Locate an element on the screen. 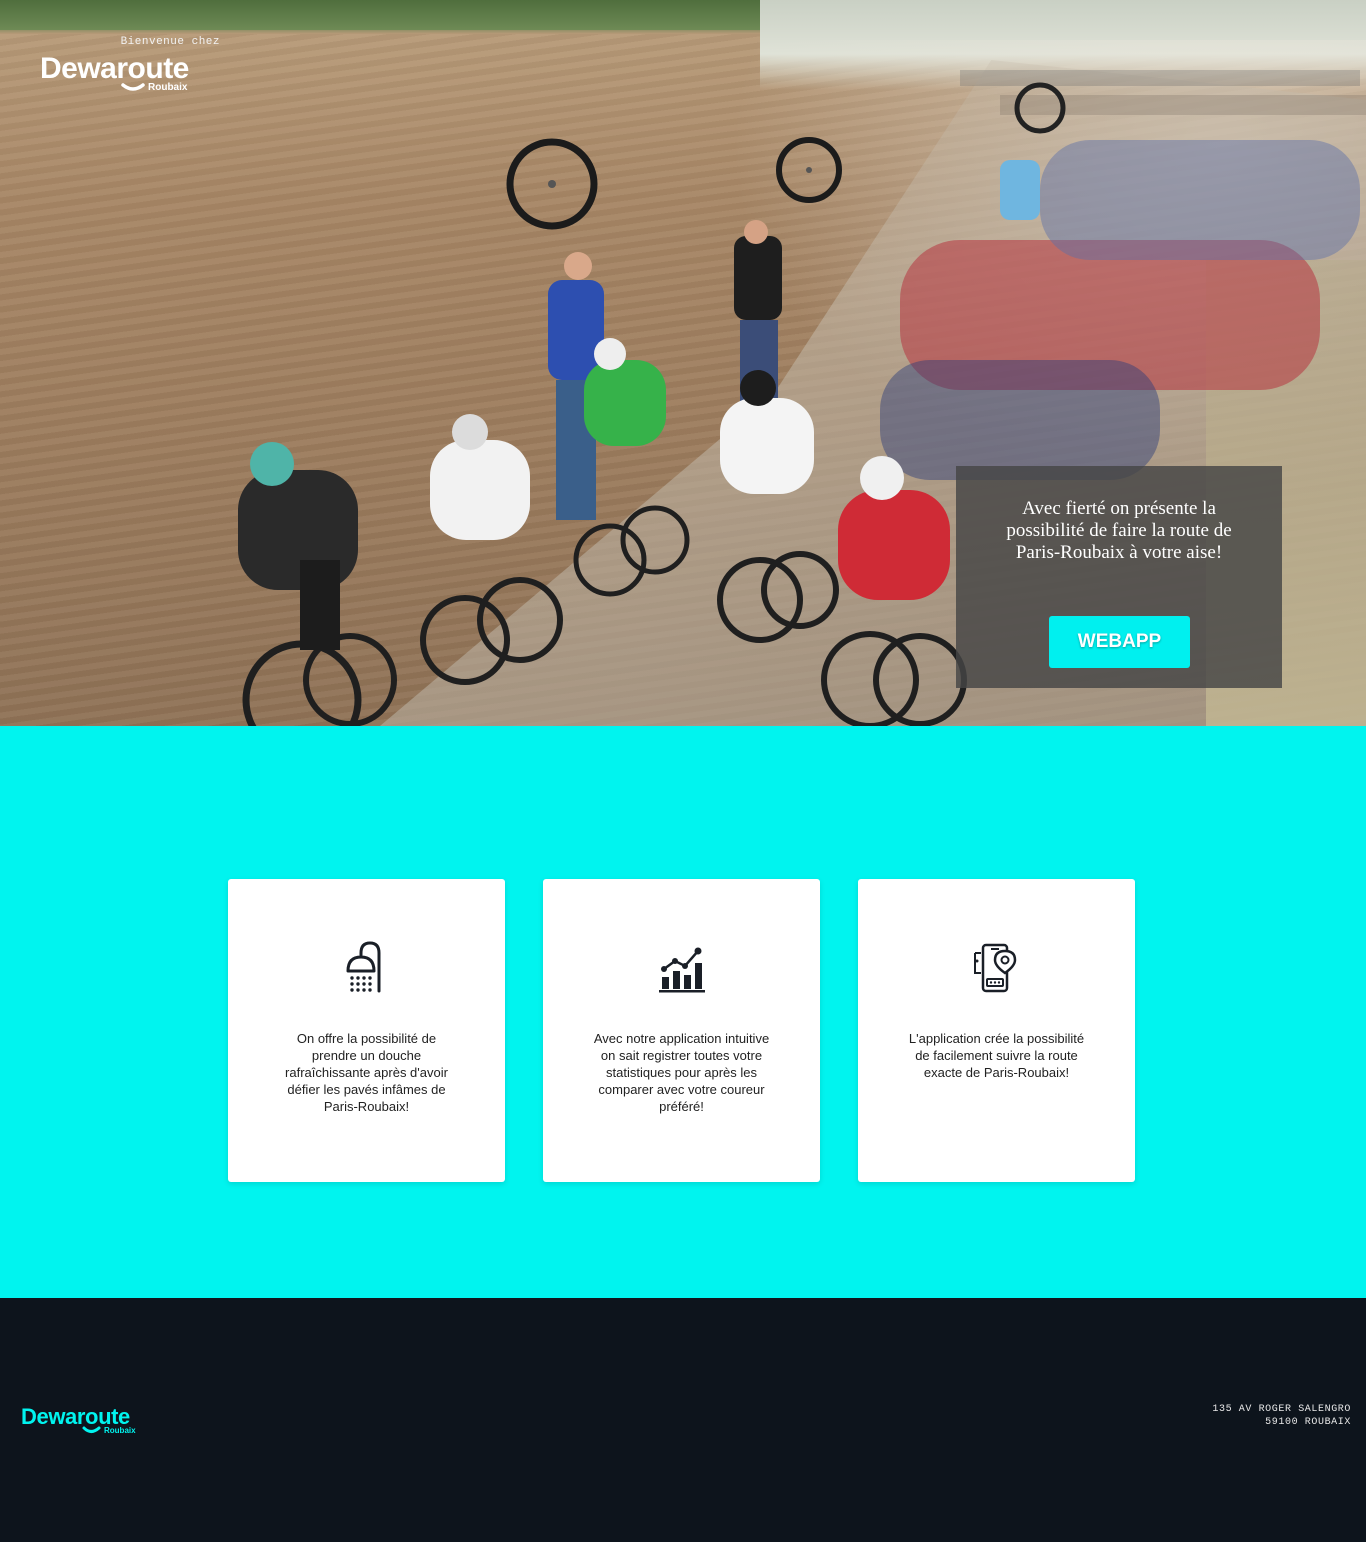 The height and width of the screenshot is (1542, 1366). dewaroute-logo: Dewaroute Roubaix is located at coordinates (130, 74).